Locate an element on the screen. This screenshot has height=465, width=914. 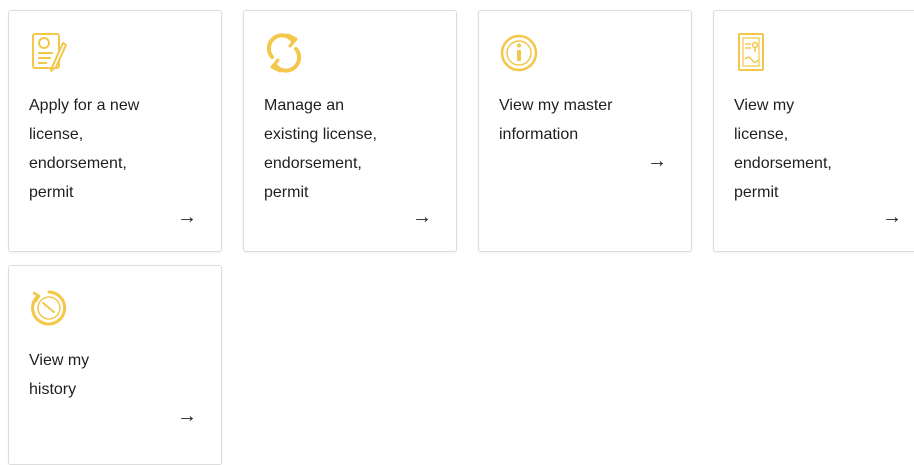
card-view-license: View my license, endorsement, permit → is located at coordinates (813, 131).